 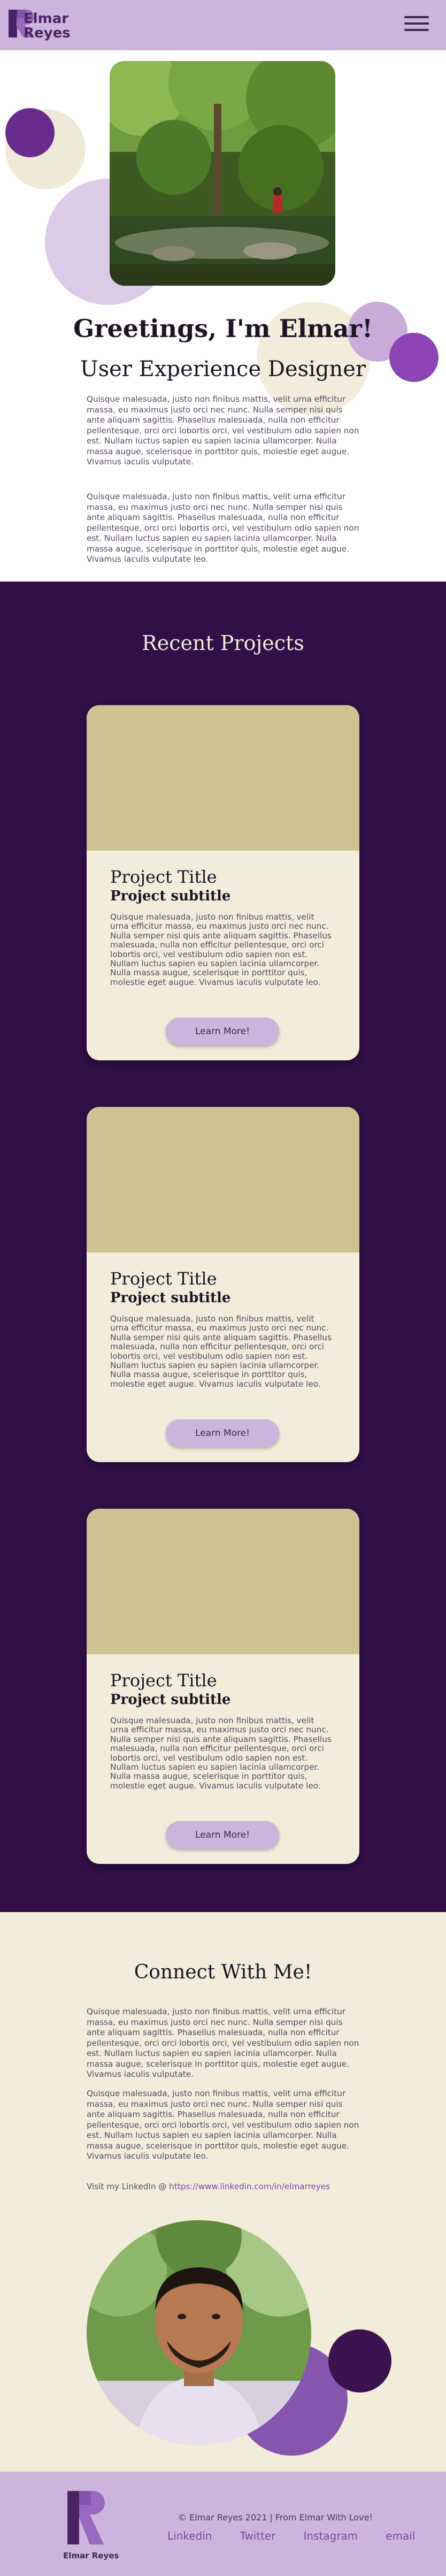 What do you see at coordinates (88, 2517) in the screenshot?
I see `logo-icon` at bounding box center [88, 2517].